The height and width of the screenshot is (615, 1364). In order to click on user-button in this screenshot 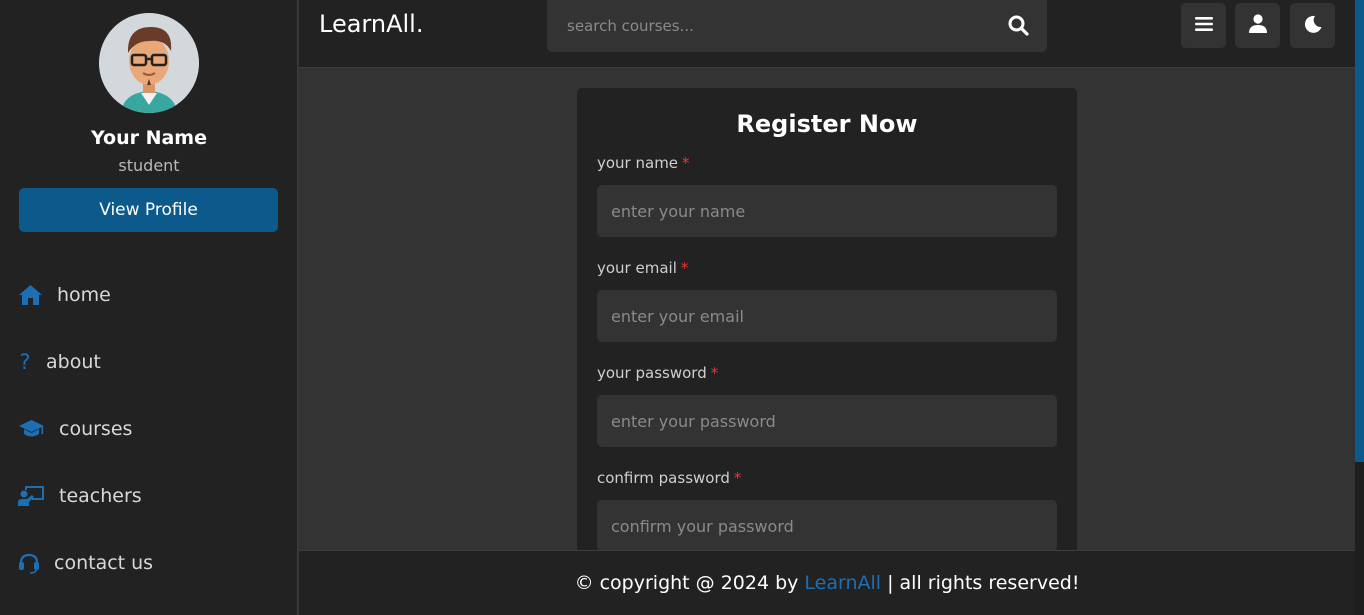, I will do `click(1257, 25)`.